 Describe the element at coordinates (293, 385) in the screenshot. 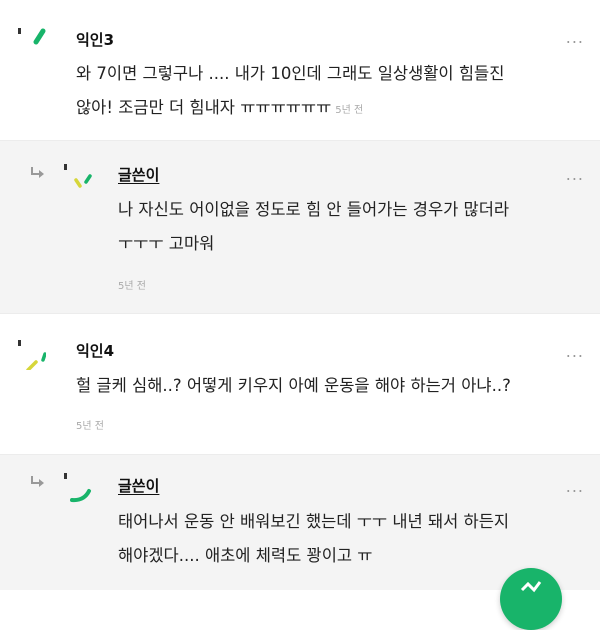

I see `comment-text: 헐 글케 심해..? 어떻게 키우지 아예 운동을 해야 하는거 아냐..?` at that location.